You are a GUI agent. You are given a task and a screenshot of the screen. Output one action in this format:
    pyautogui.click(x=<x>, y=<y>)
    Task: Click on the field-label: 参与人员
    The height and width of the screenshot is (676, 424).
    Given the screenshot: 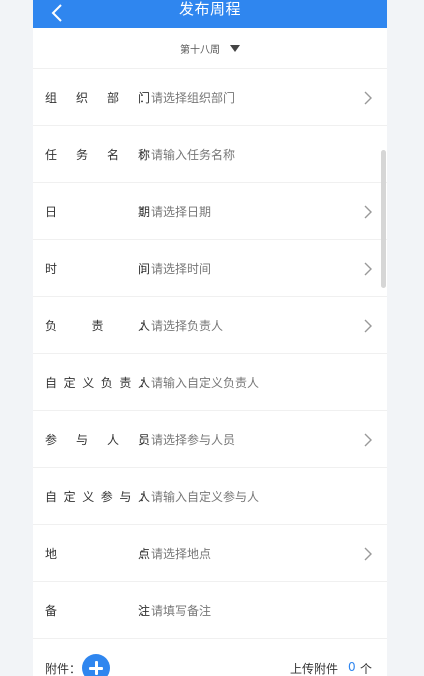 What is the action you would take?
    pyautogui.click(x=97, y=440)
    